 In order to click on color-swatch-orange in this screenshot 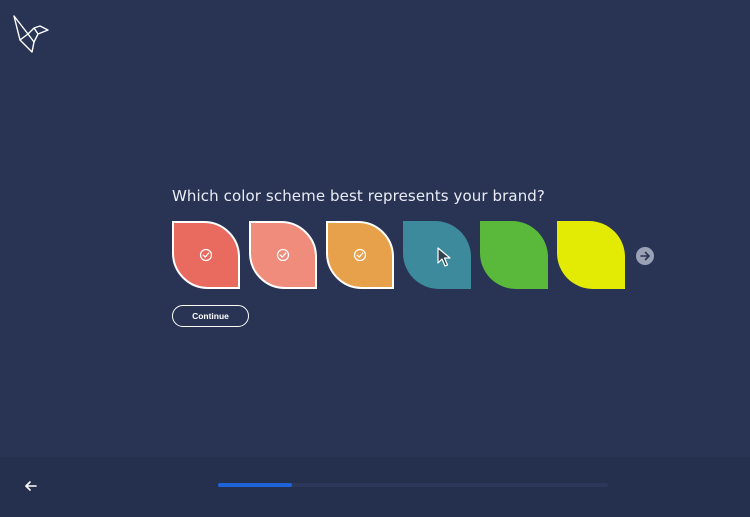, I will do `click(360, 255)`.